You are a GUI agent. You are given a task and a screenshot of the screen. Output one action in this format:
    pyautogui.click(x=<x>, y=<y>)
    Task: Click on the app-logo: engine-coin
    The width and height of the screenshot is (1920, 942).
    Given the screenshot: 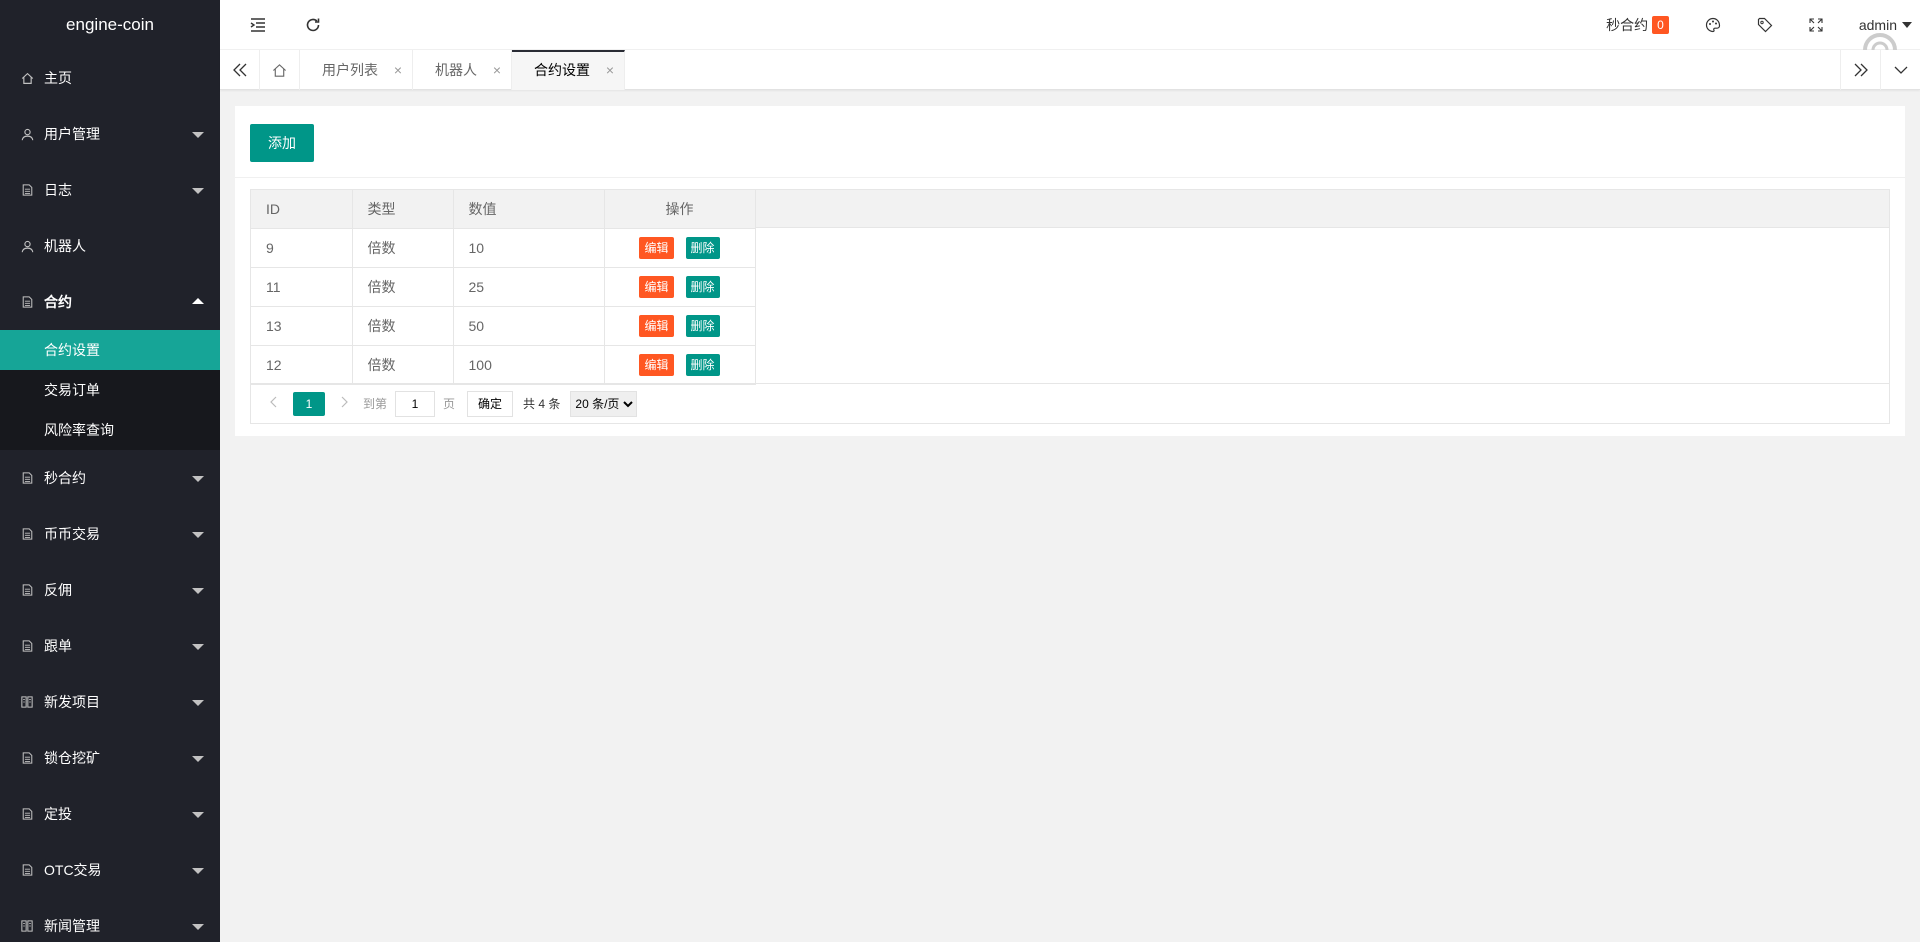 What is the action you would take?
    pyautogui.click(x=110, y=25)
    